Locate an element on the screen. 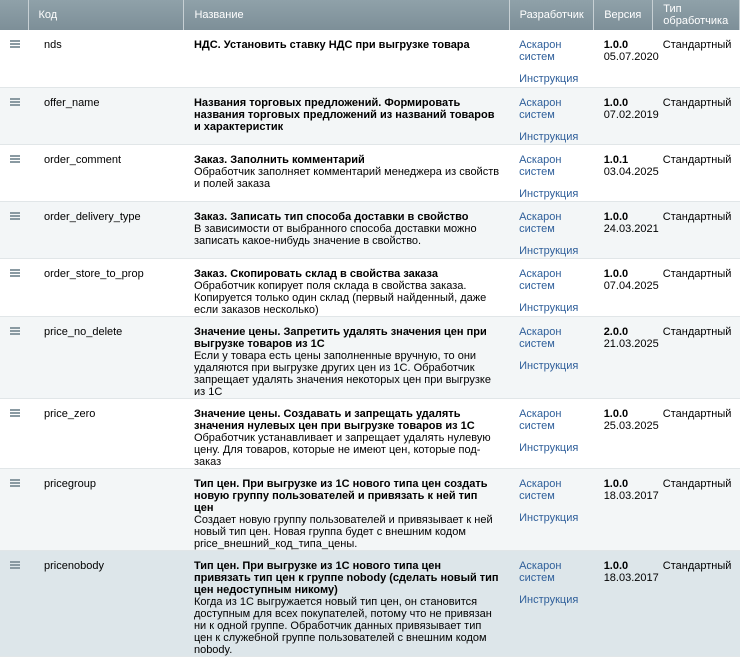 Image resolution: width=740 pixels, height=657 pixels. header-developer: Разработчик is located at coordinates (552, 15).